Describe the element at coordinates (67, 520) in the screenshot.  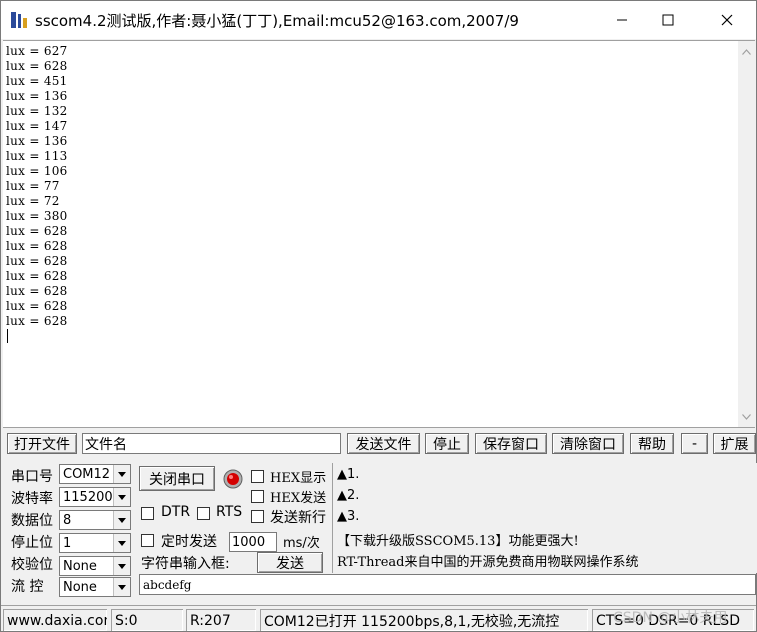
I see `databits-value: 8` at that location.